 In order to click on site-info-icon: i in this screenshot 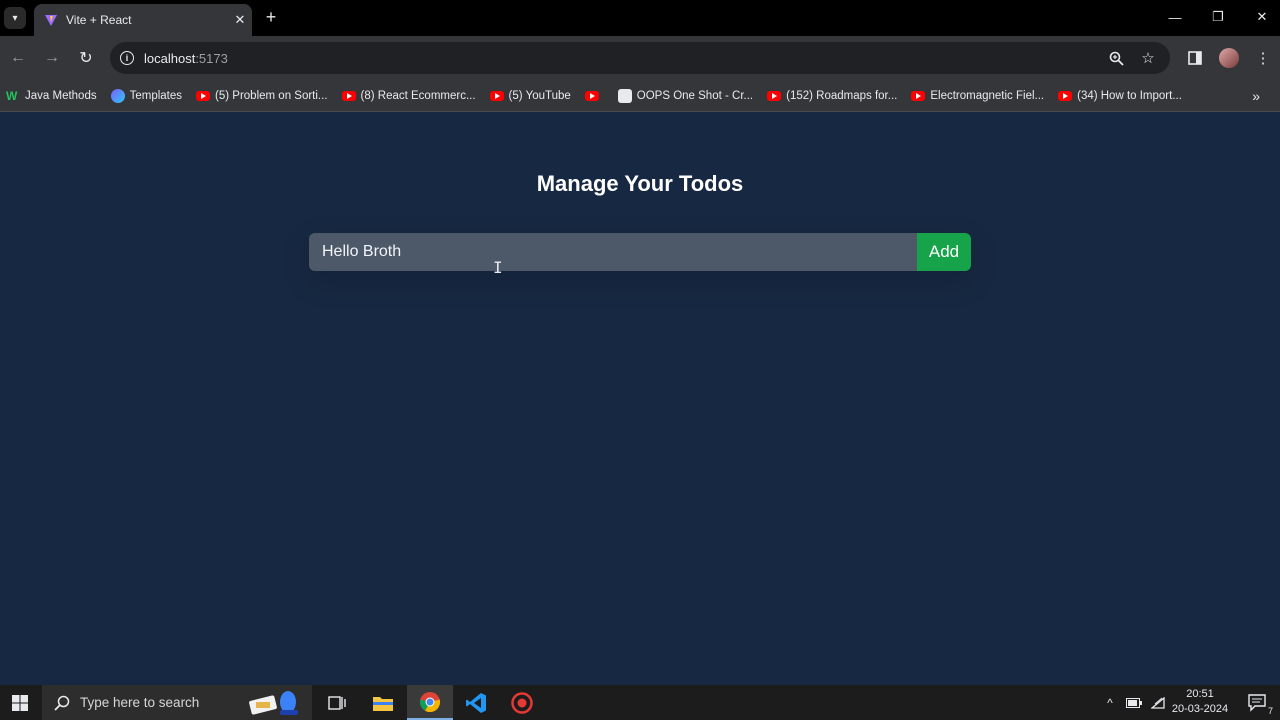, I will do `click(127, 58)`.